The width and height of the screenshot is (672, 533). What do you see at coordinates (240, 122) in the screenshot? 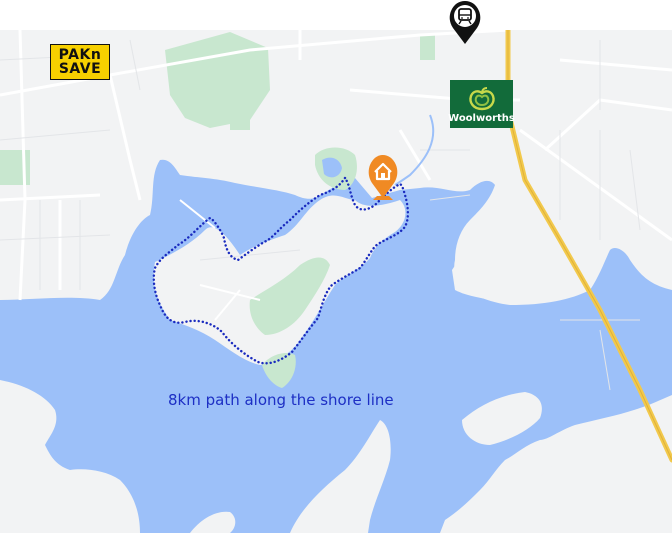
I see `park-field-small` at bounding box center [240, 122].